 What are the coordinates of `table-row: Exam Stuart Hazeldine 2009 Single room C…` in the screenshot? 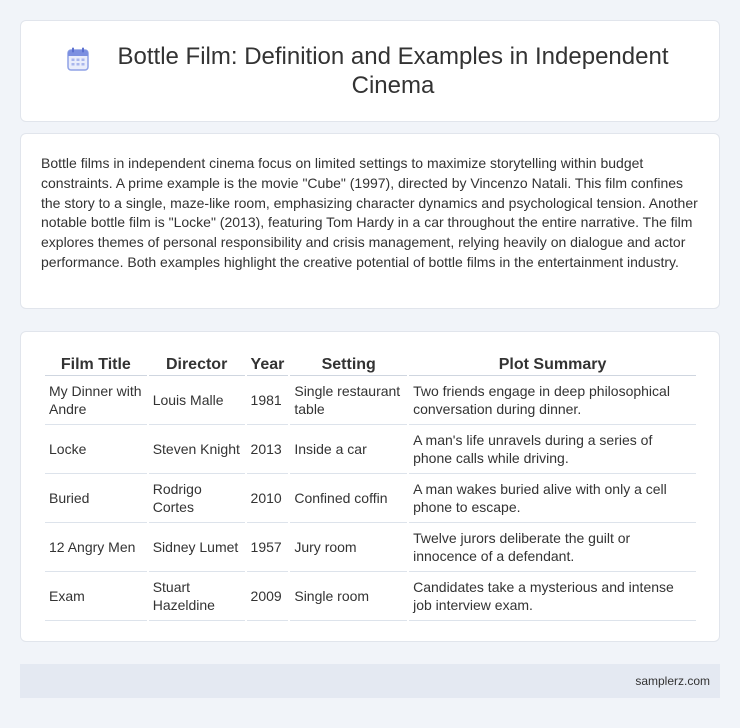 It's located at (370, 596).